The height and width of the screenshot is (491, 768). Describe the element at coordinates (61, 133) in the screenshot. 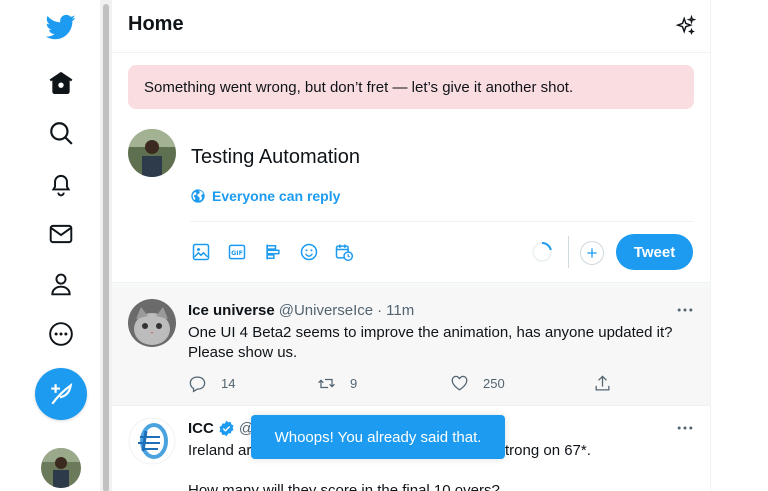

I see `search-icon` at that location.